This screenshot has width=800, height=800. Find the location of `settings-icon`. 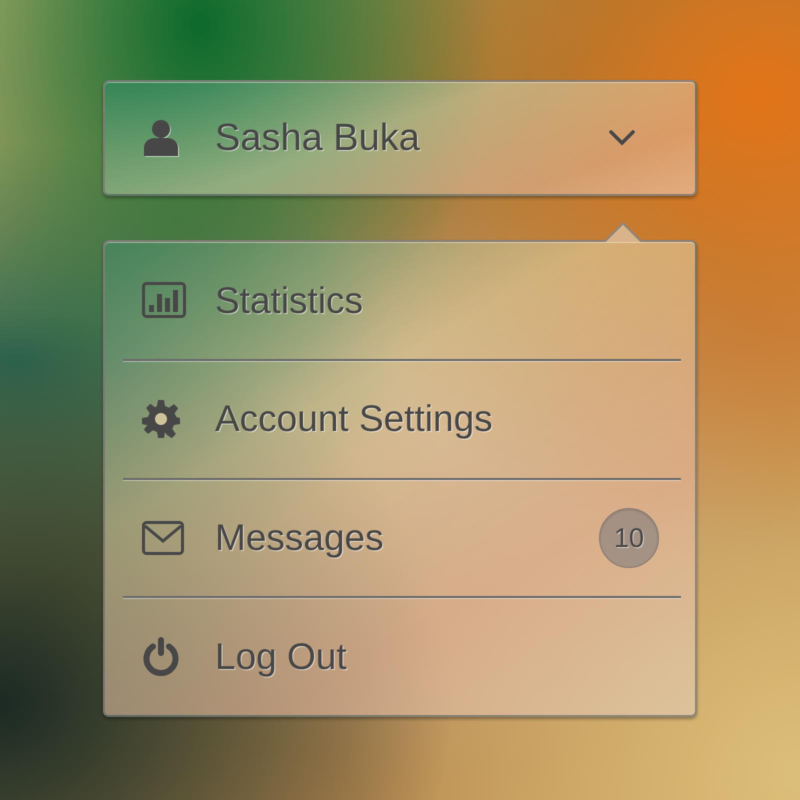

settings-icon is located at coordinates (161, 419).